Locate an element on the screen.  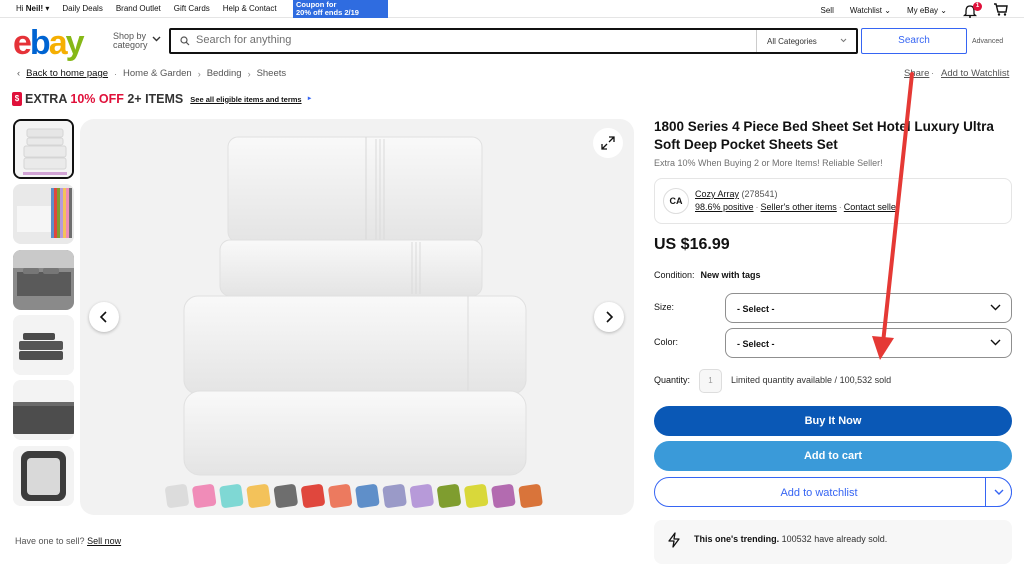
expand-image-button is located at coordinates (608, 143).